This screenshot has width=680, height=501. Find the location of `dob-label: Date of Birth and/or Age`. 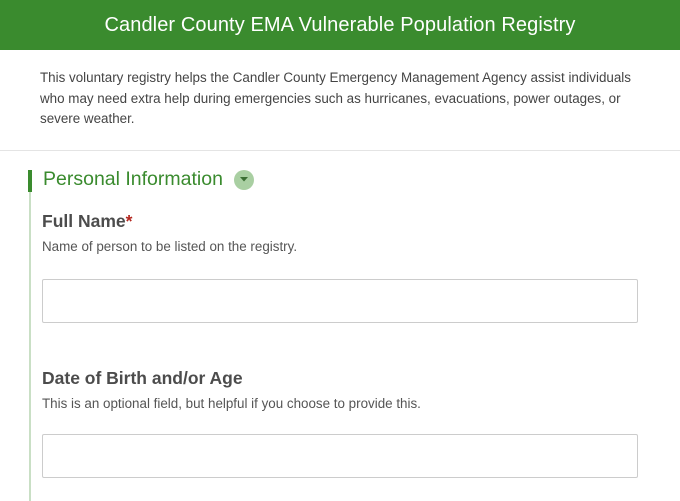

dob-label: Date of Birth and/or Age is located at coordinates (142, 378).